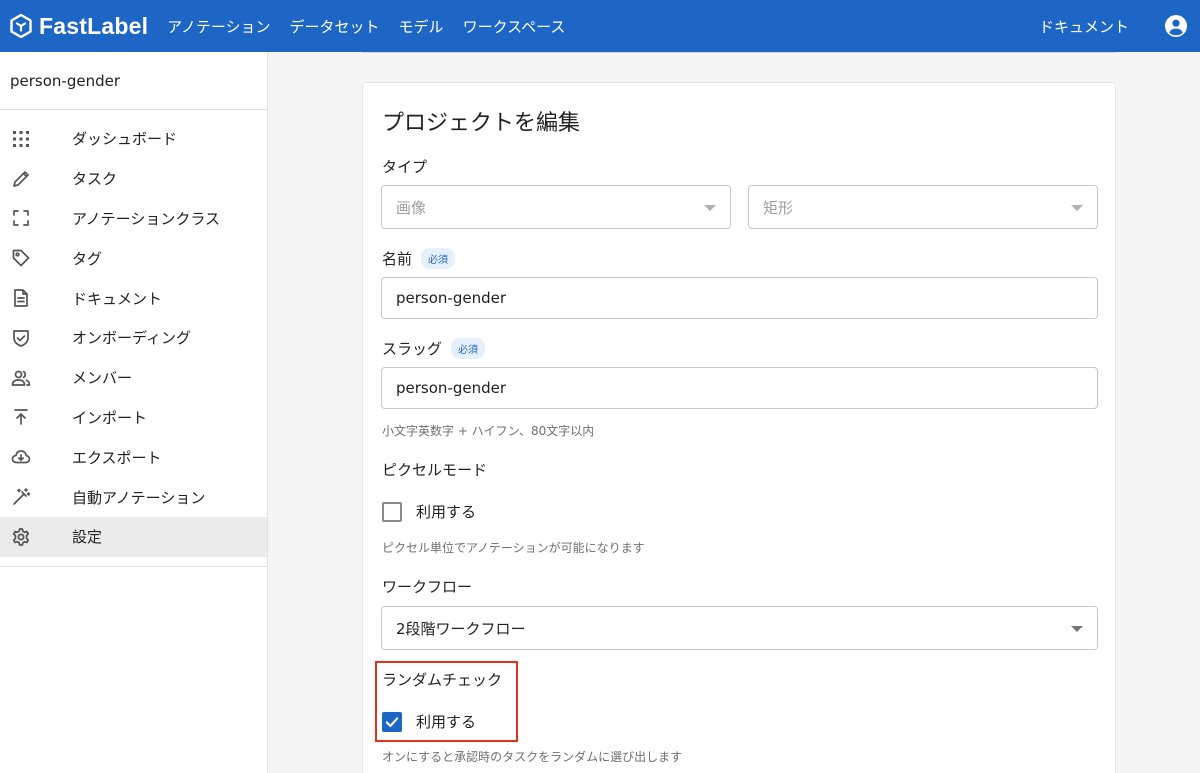 The height and width of the screenshot is (773, 1200). Describe the element at coordinates (21, 338) in the screenshot. I see `shield-check-icon` at that location.